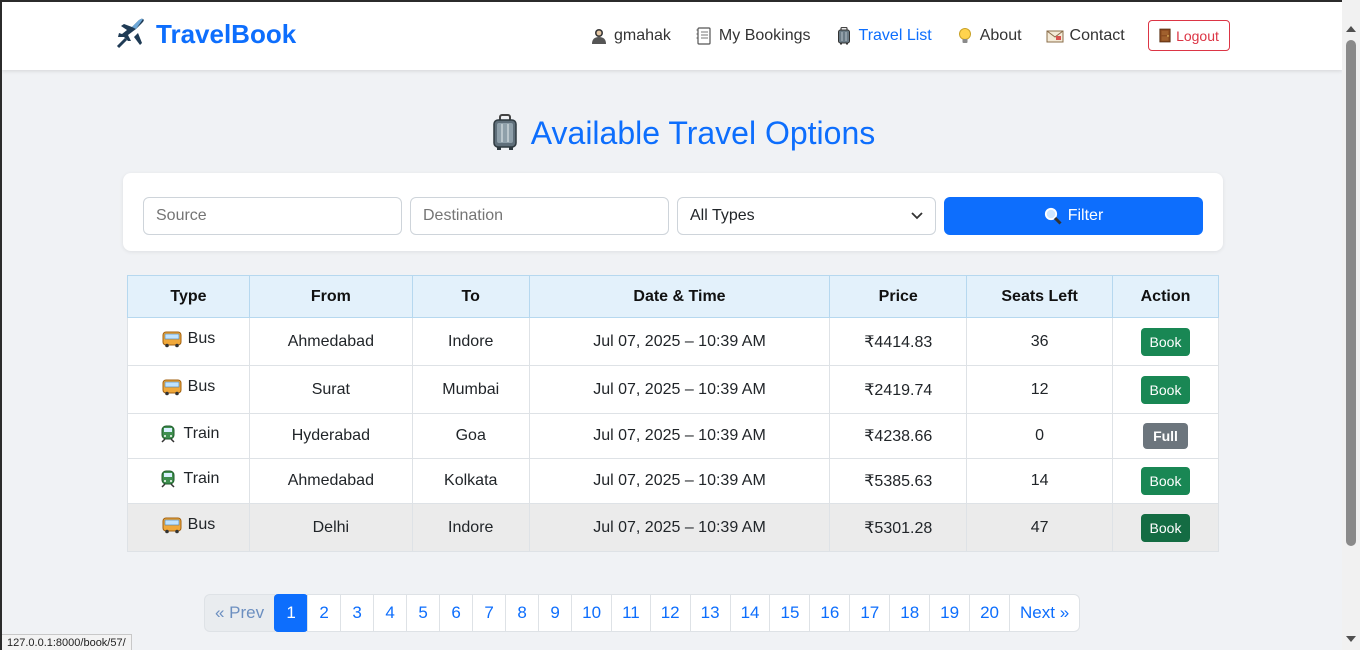 This screenshot has height=650, width=1360. I want to click on seats-cell: 12, so click(1040, 389).